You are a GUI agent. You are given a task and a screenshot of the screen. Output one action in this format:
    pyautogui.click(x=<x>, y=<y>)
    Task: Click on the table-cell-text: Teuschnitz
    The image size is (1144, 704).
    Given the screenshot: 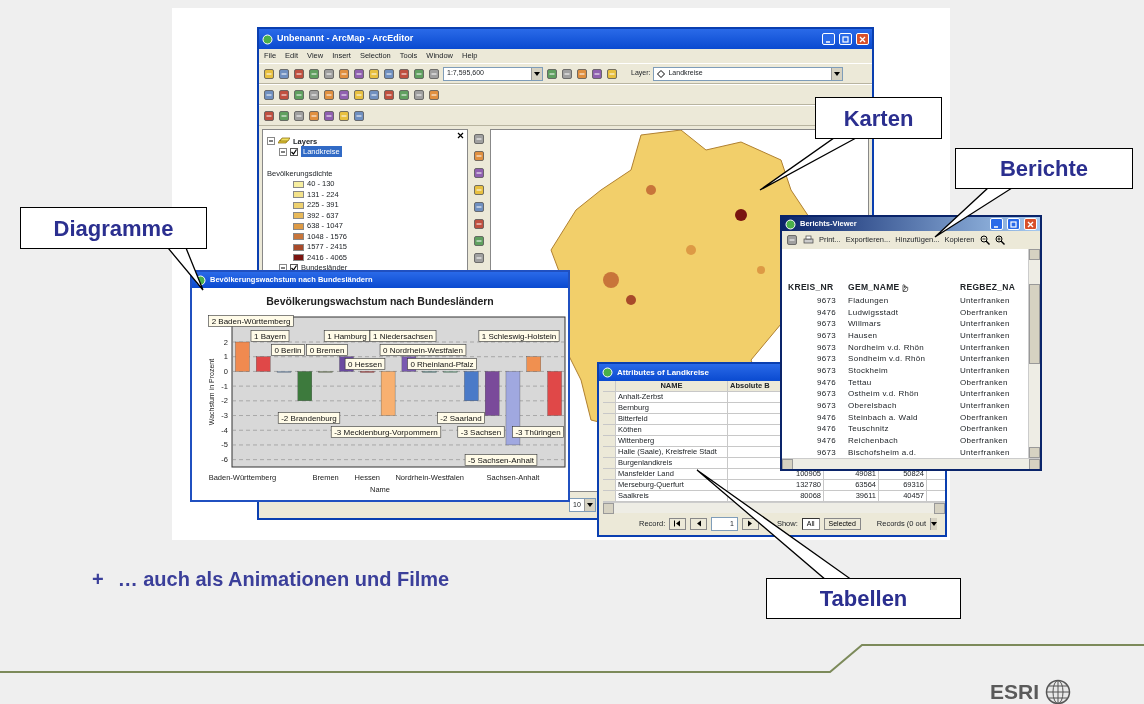 What is the action you would take?
    pyautogui.click(x=869, y=429)
    